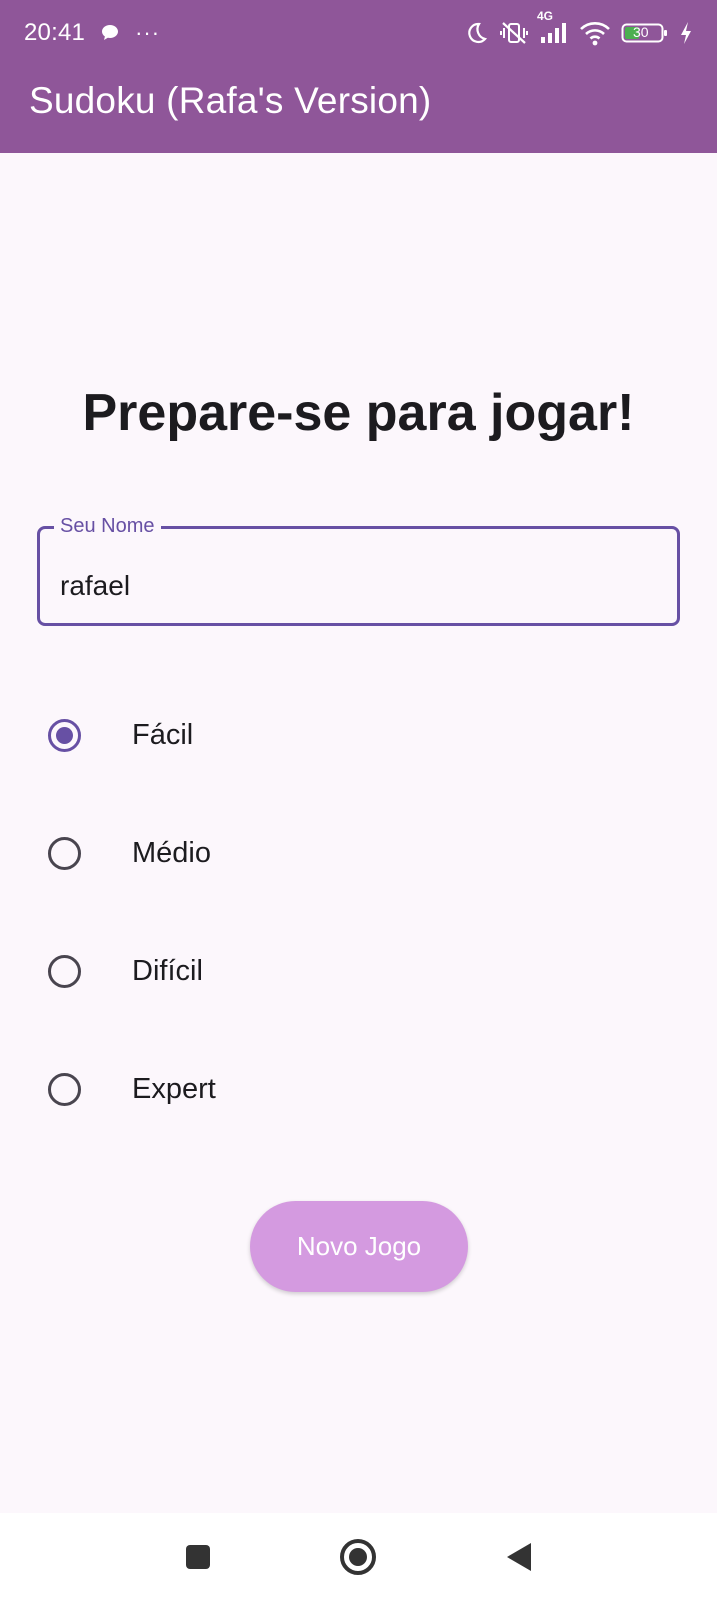 The image size is (717, 1600). I want to click on more-notifications-icon: ···, so click(148, 32).